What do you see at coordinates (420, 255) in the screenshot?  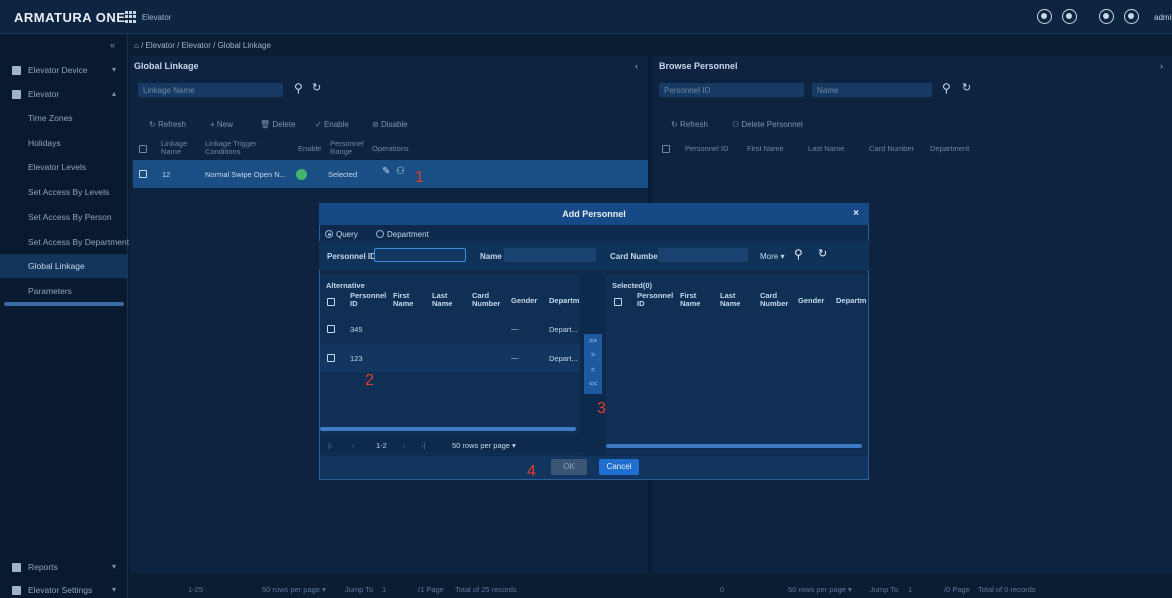 I see `personnel-id-input` at bounding box center [420, 255].